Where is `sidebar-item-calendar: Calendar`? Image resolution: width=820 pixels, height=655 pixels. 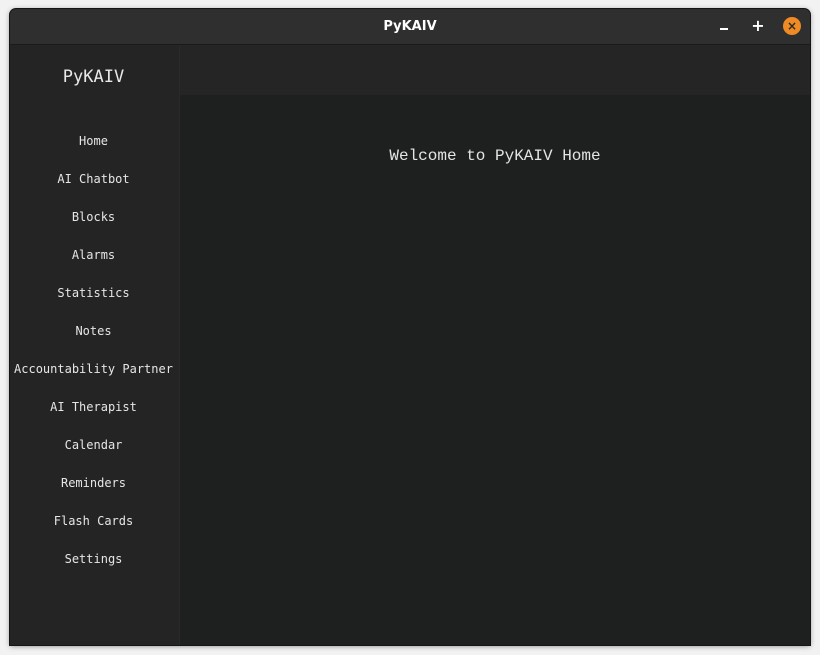 sidebar-item-calendar: Calendar is located at coordinates (93, 445).